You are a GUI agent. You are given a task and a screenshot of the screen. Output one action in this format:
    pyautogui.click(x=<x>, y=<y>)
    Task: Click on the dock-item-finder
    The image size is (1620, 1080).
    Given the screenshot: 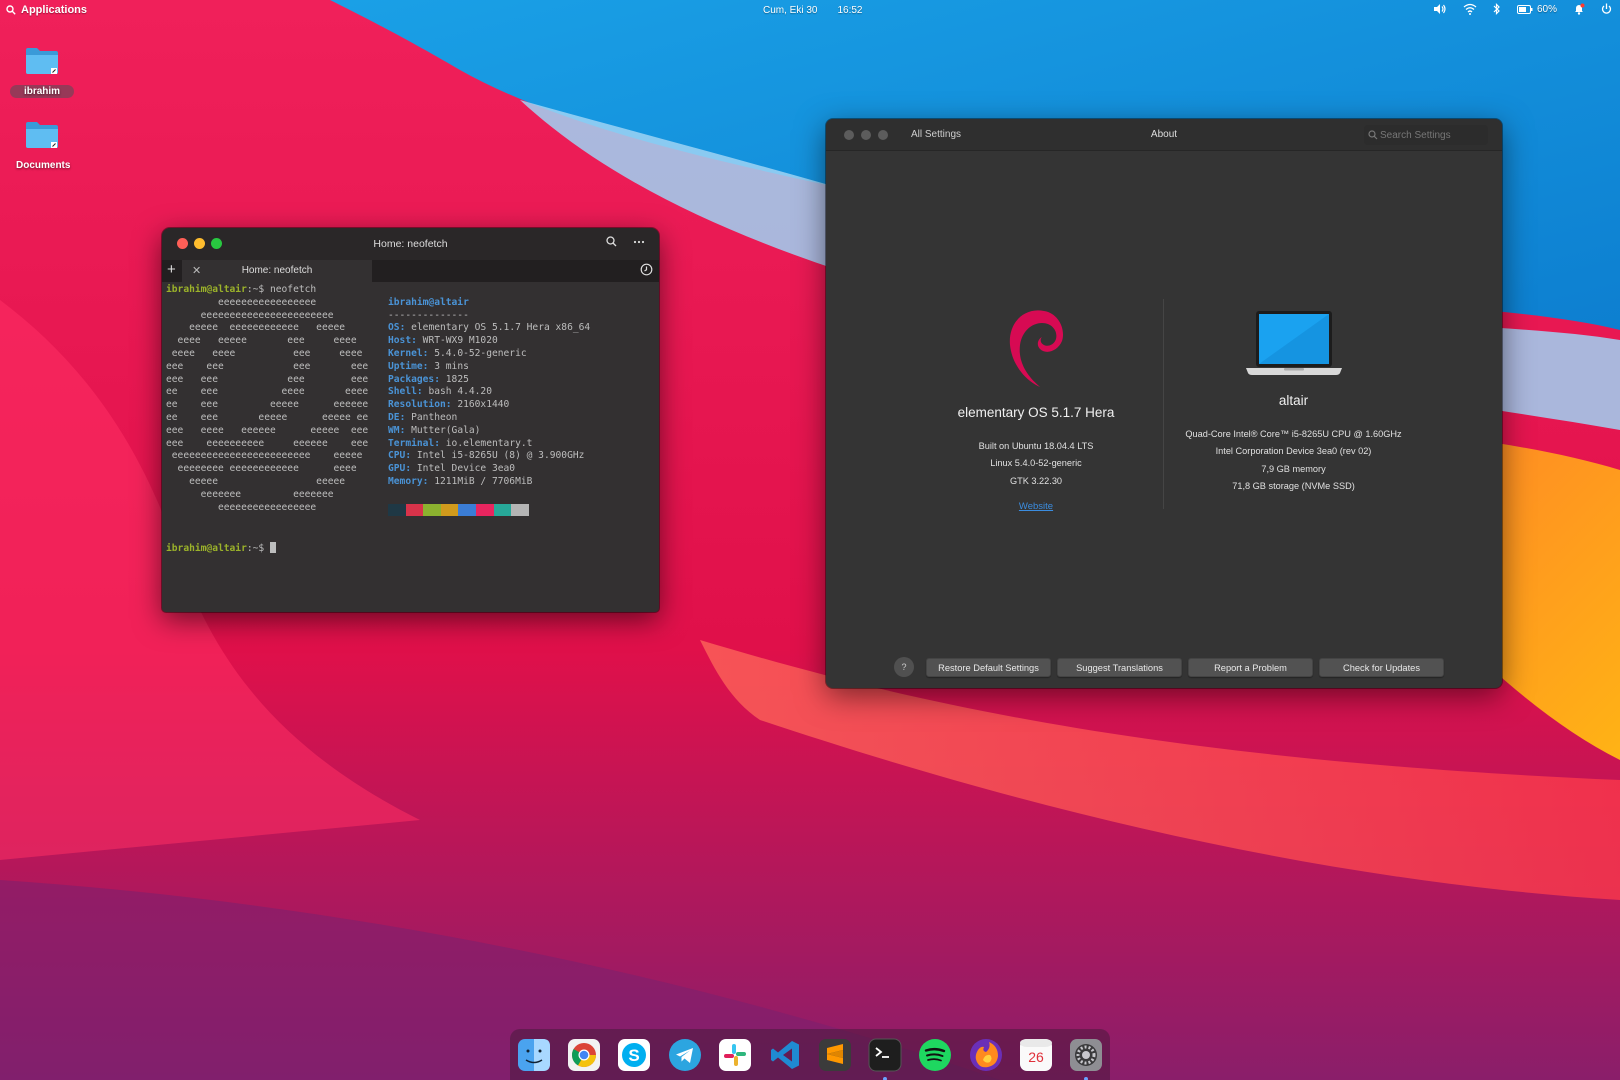 What is the action you would take?
    pyautogui.click(x=534, y=1055)
    